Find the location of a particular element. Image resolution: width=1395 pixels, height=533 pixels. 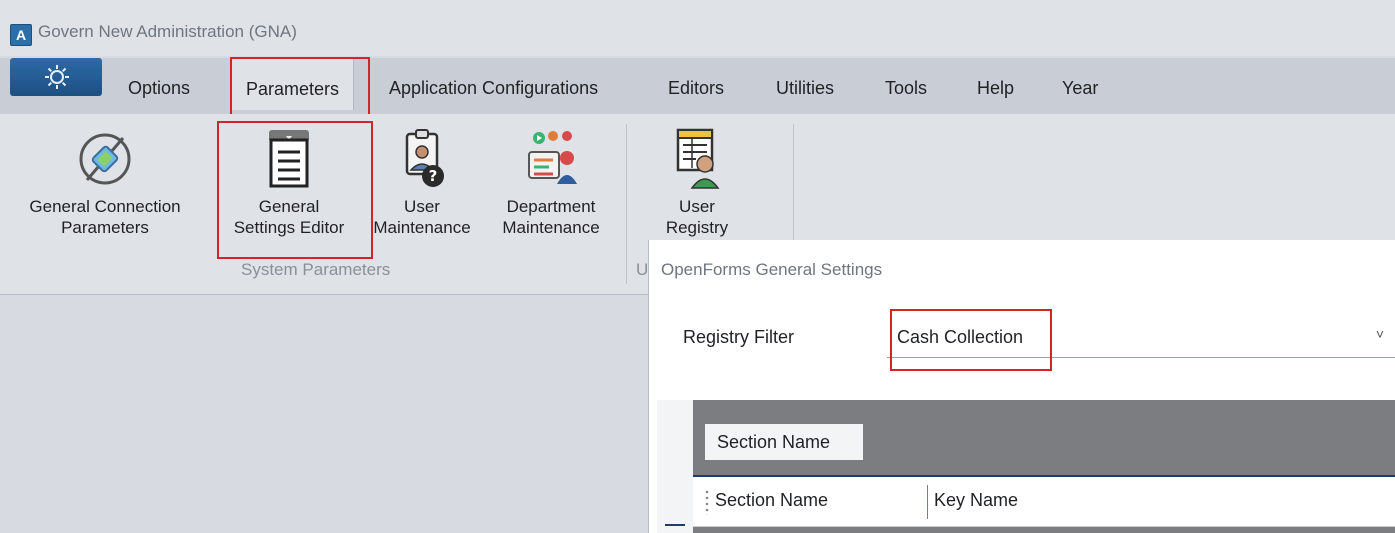

current-row-indicator is located at coordinates (675, 525).